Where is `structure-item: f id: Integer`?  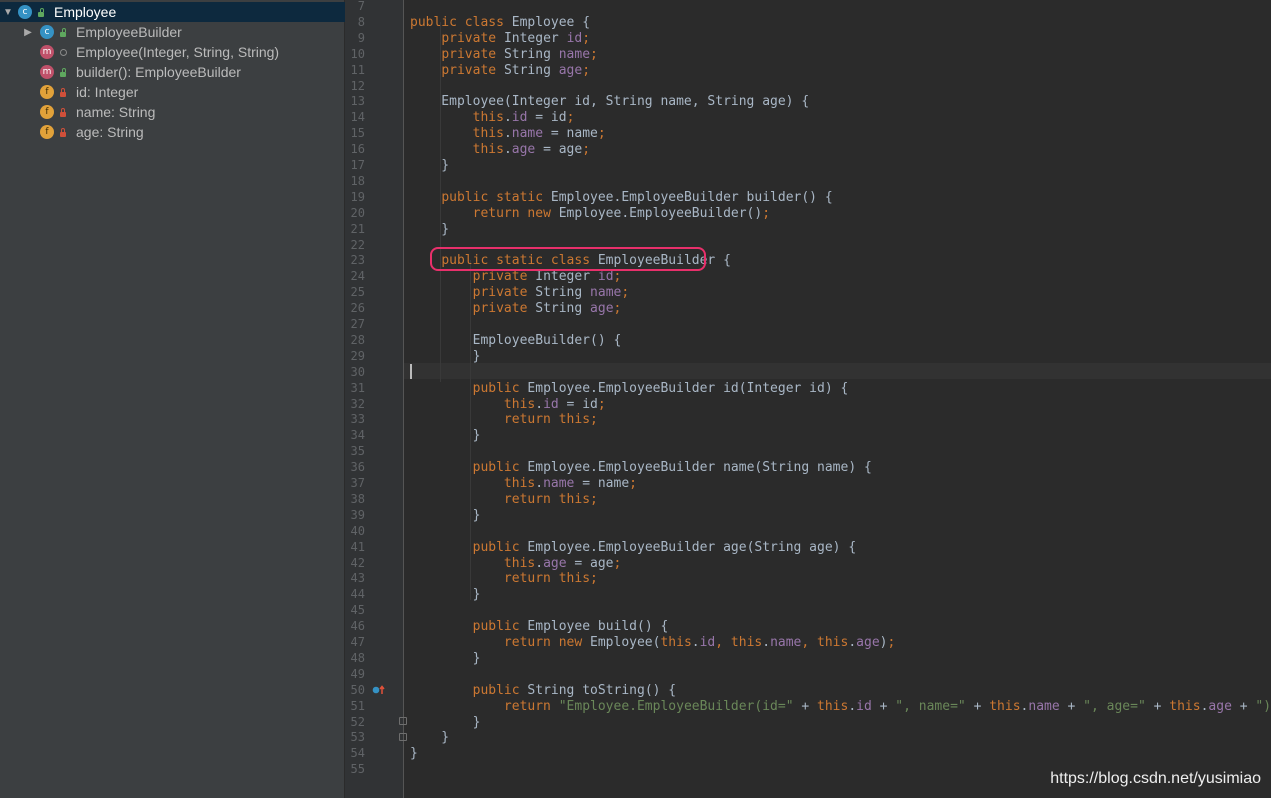 structure-item: f id: Integer is located at coordinates (183, 92).